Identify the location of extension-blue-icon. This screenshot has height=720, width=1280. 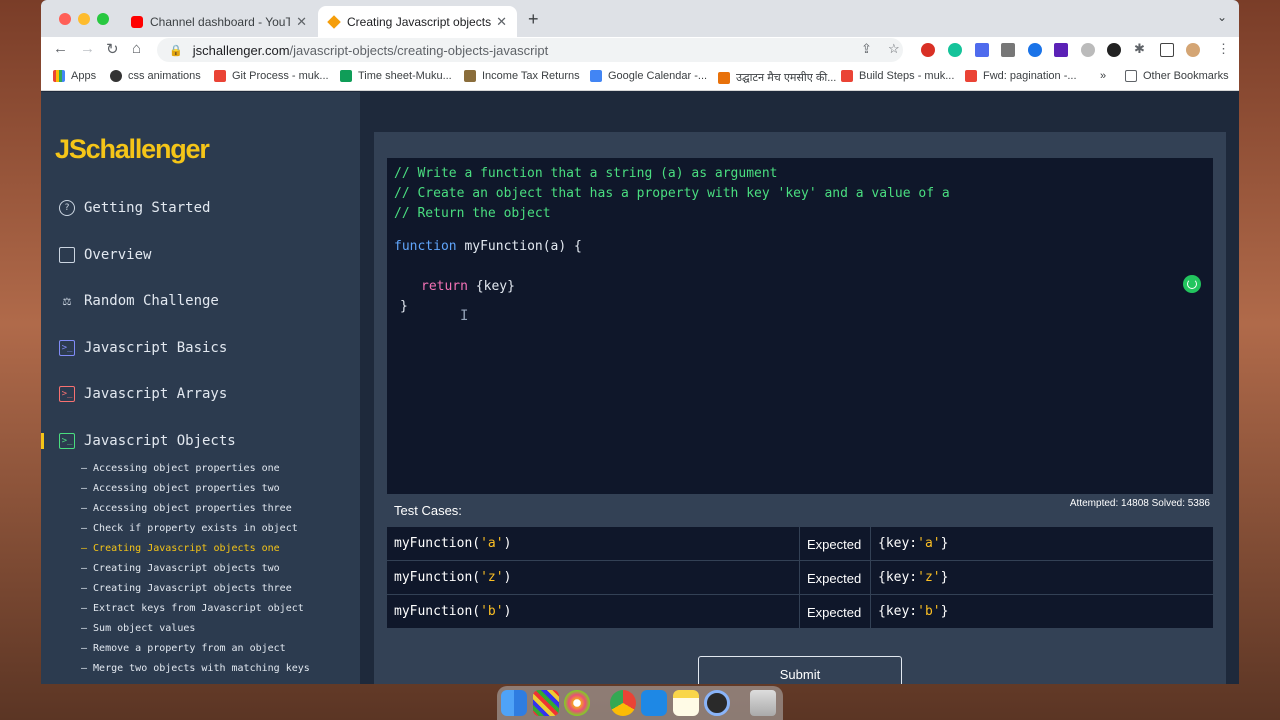
(982, 50).